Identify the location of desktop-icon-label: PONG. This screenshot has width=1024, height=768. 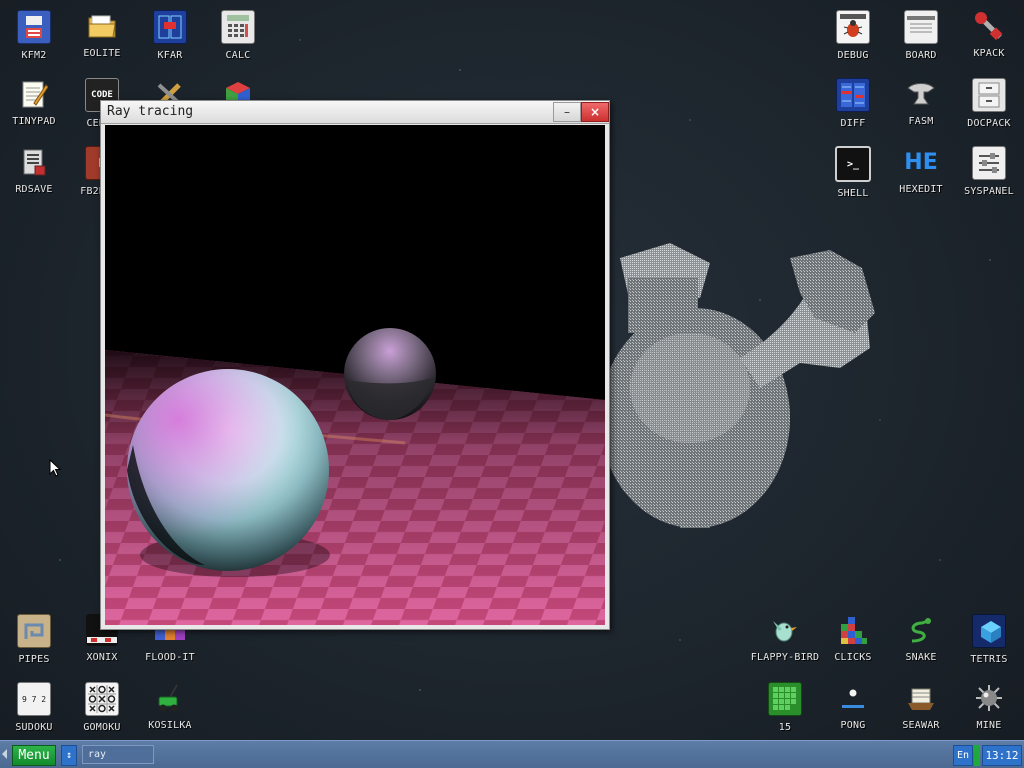
(853, 725).